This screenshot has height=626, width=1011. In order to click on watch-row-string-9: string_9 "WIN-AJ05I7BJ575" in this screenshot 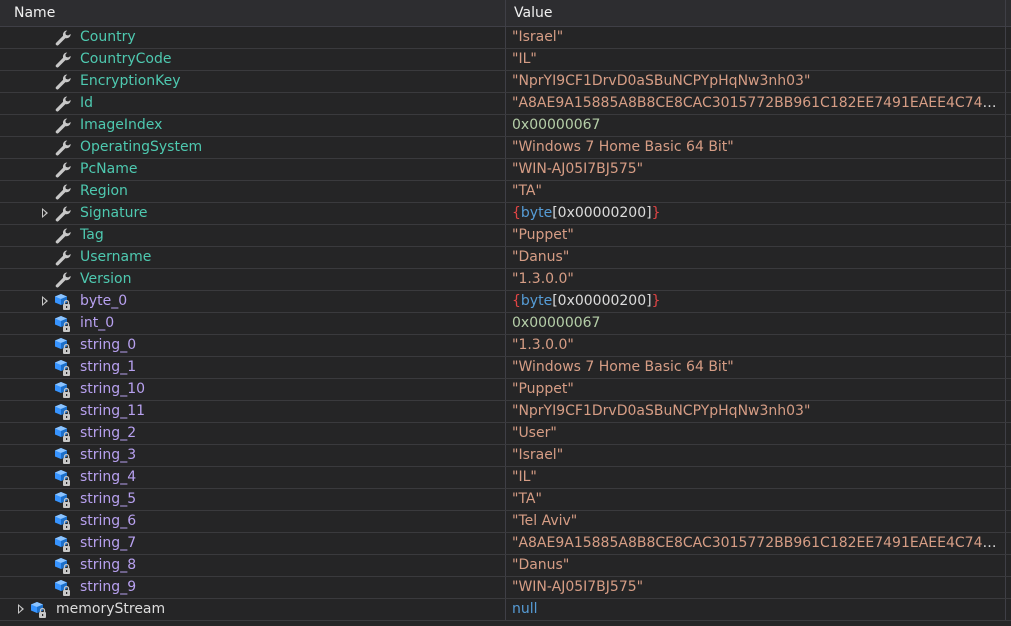, I will do `click(505, 588)`.